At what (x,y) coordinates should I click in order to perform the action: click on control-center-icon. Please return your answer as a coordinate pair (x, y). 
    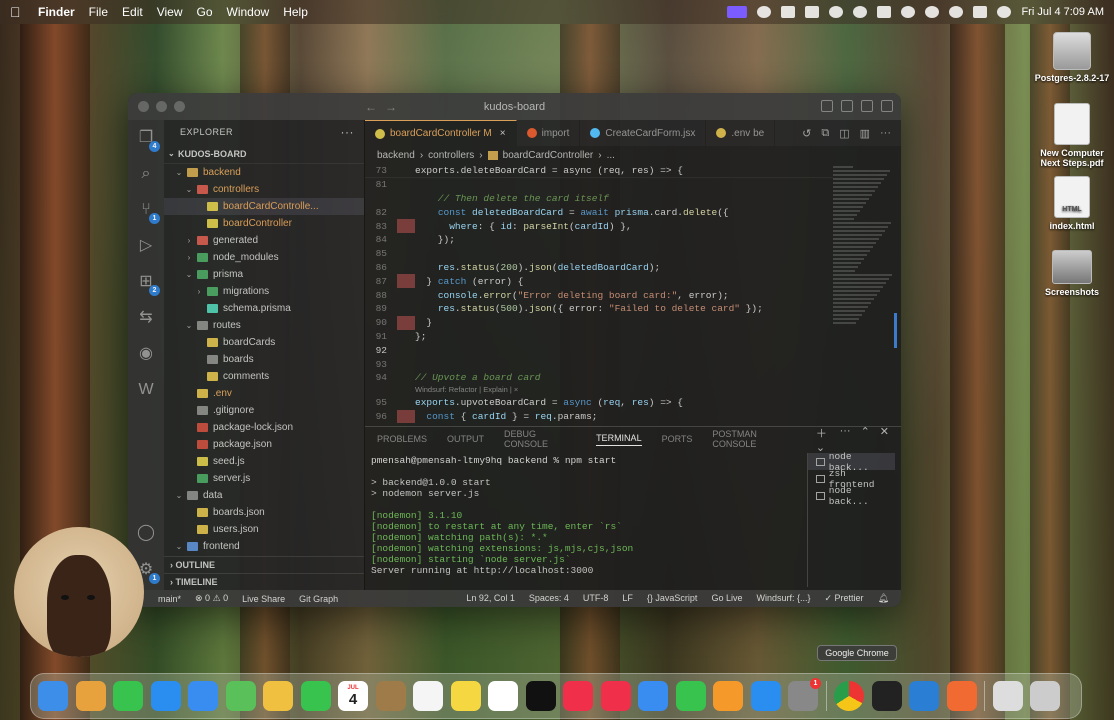
    Looking at the image, I should click on (980, 12).